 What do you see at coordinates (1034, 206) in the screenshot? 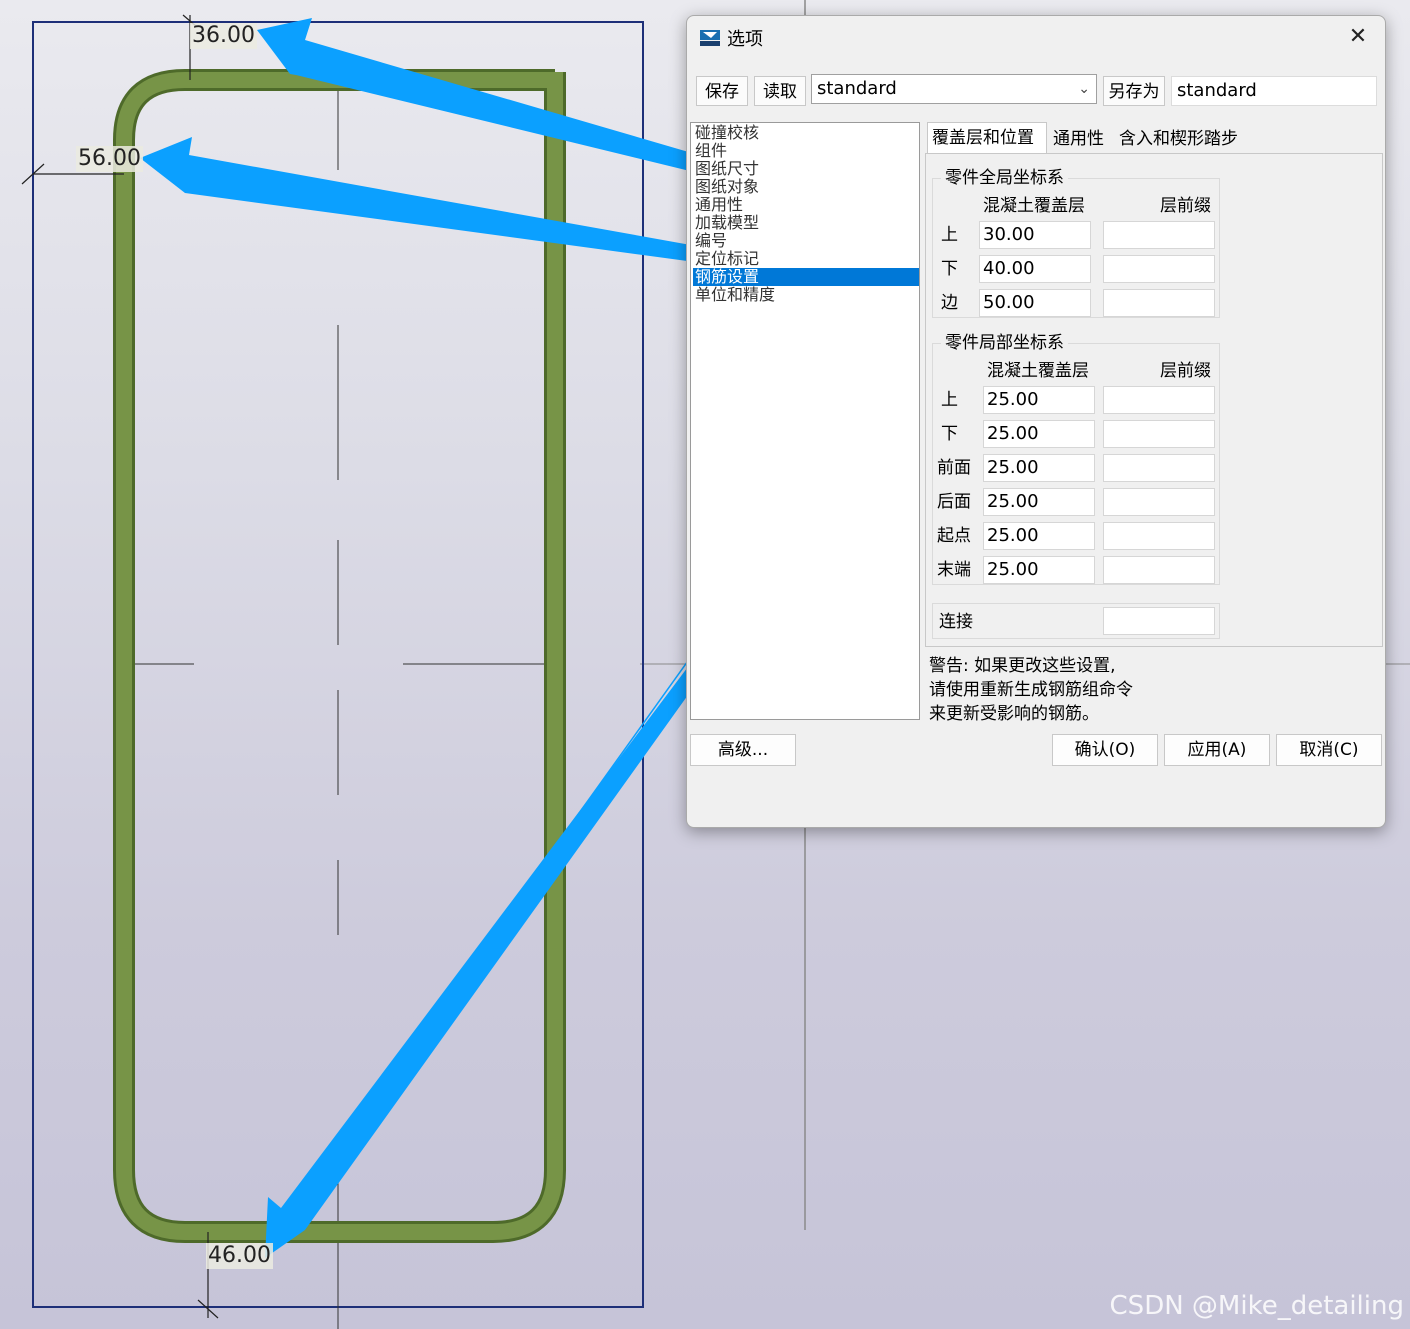
I see `global-cover-header: 混凝土覆盖层` at bounding box center [1034, 206].